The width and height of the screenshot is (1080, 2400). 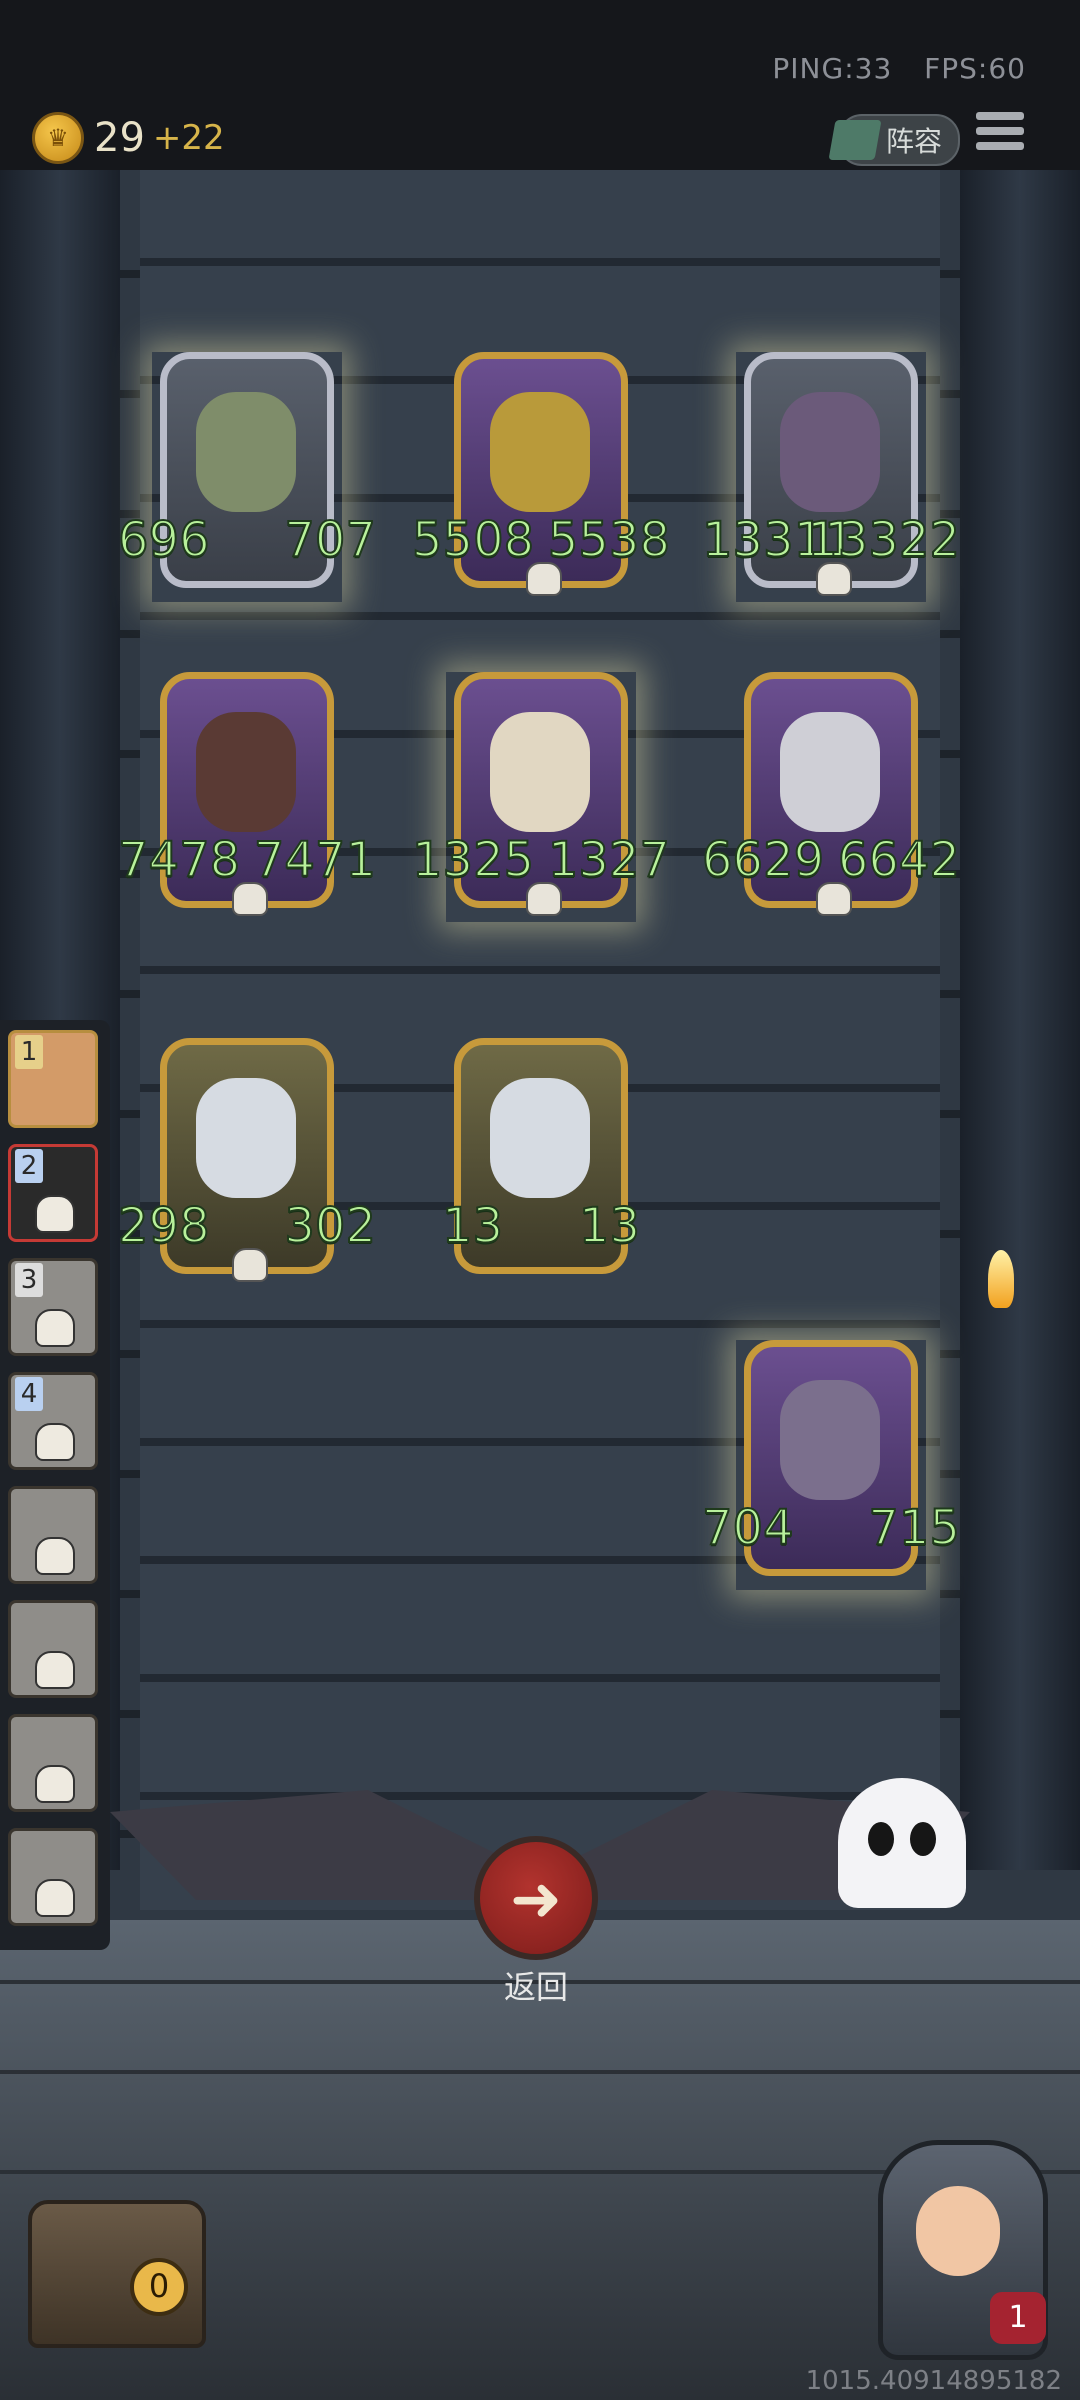 I want to click on attack-value: 7478, so click(x=179, y=860).